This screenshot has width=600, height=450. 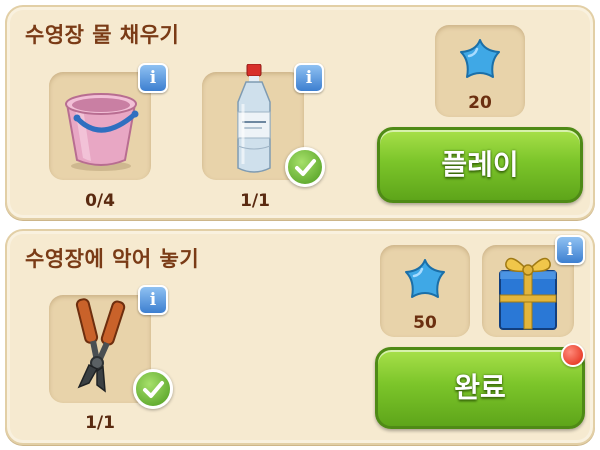 I want to click on reward-slot: 20, so click(x=480, y=71).